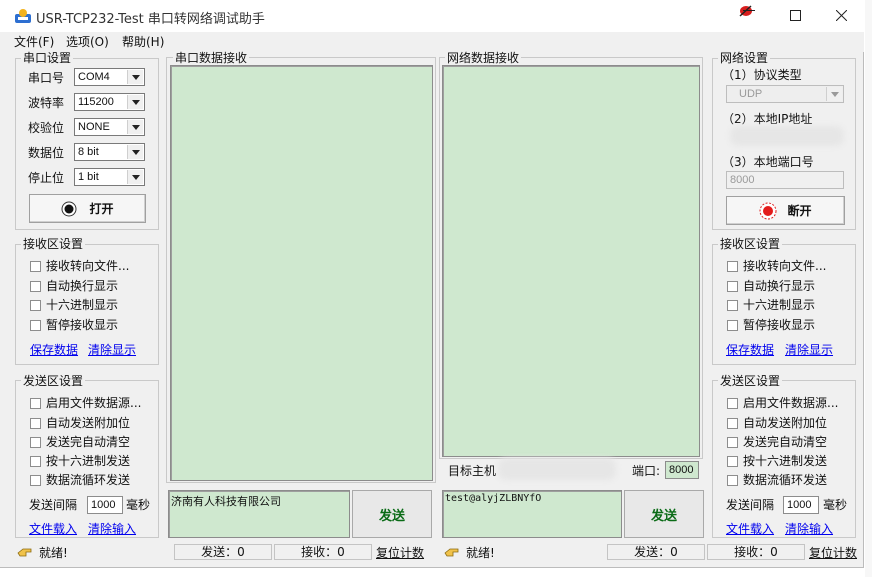  What do you see at coordinates (779, 286) in the screenshot?
I see `right-recv-option-label: 自动换行显示` at bounding box center [779, 286].